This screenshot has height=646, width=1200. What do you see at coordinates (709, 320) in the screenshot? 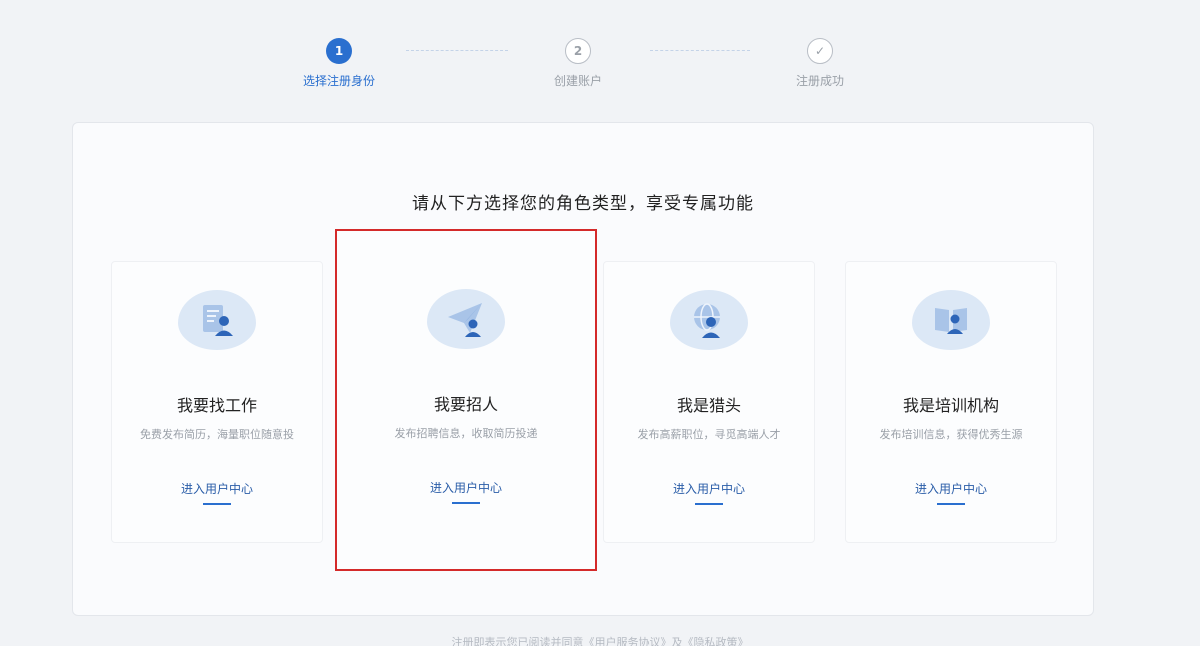
I see `globe-person-icon` at bounding box center [709, 320].